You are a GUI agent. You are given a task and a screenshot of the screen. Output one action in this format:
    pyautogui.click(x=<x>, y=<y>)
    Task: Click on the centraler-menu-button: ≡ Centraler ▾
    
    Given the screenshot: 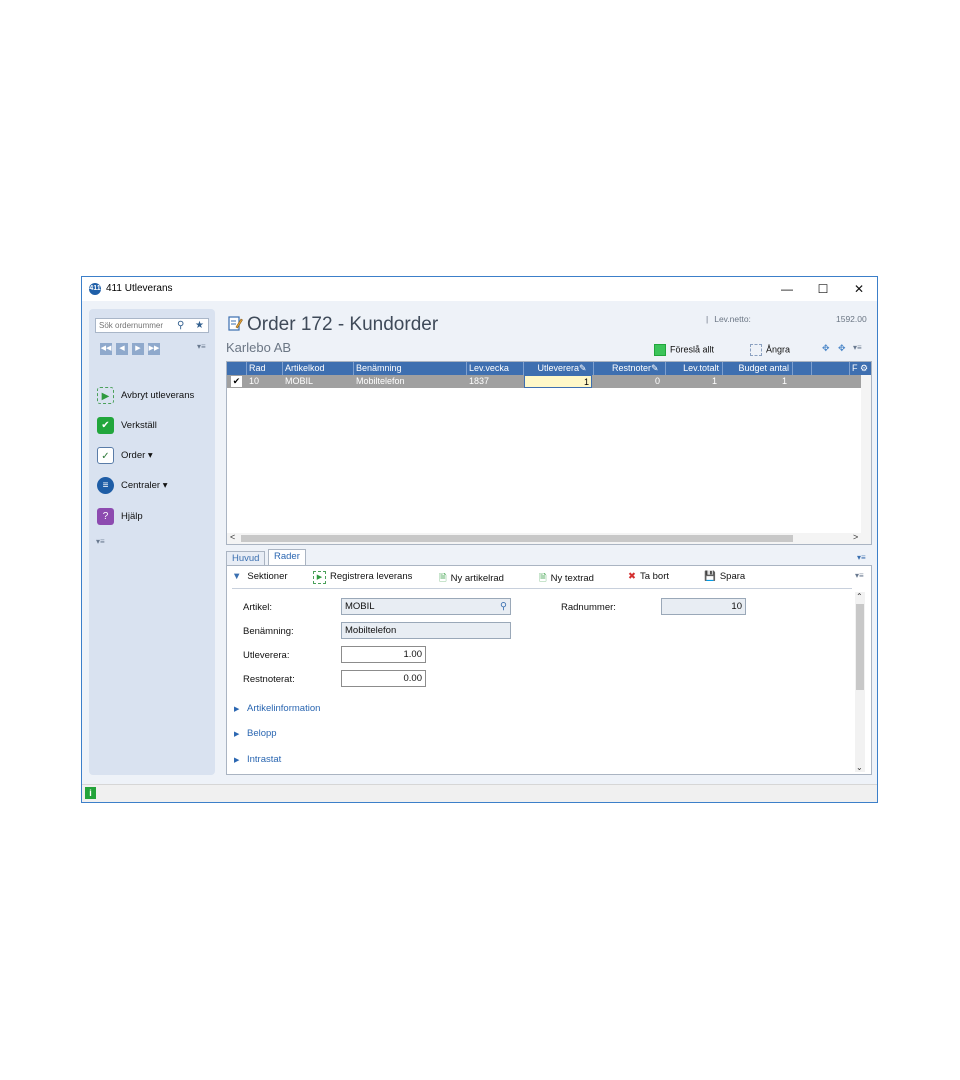 What is the action you would take?
    pyautogui.click(x=155, y=486)
    